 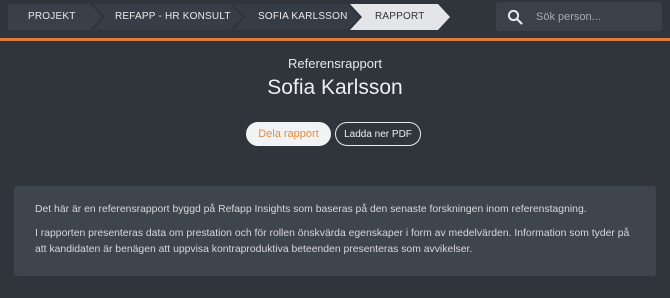 I want to click on breadcrumb-item-refapp: REFAPP - HR KONSULT, so click(x=167, y=17).